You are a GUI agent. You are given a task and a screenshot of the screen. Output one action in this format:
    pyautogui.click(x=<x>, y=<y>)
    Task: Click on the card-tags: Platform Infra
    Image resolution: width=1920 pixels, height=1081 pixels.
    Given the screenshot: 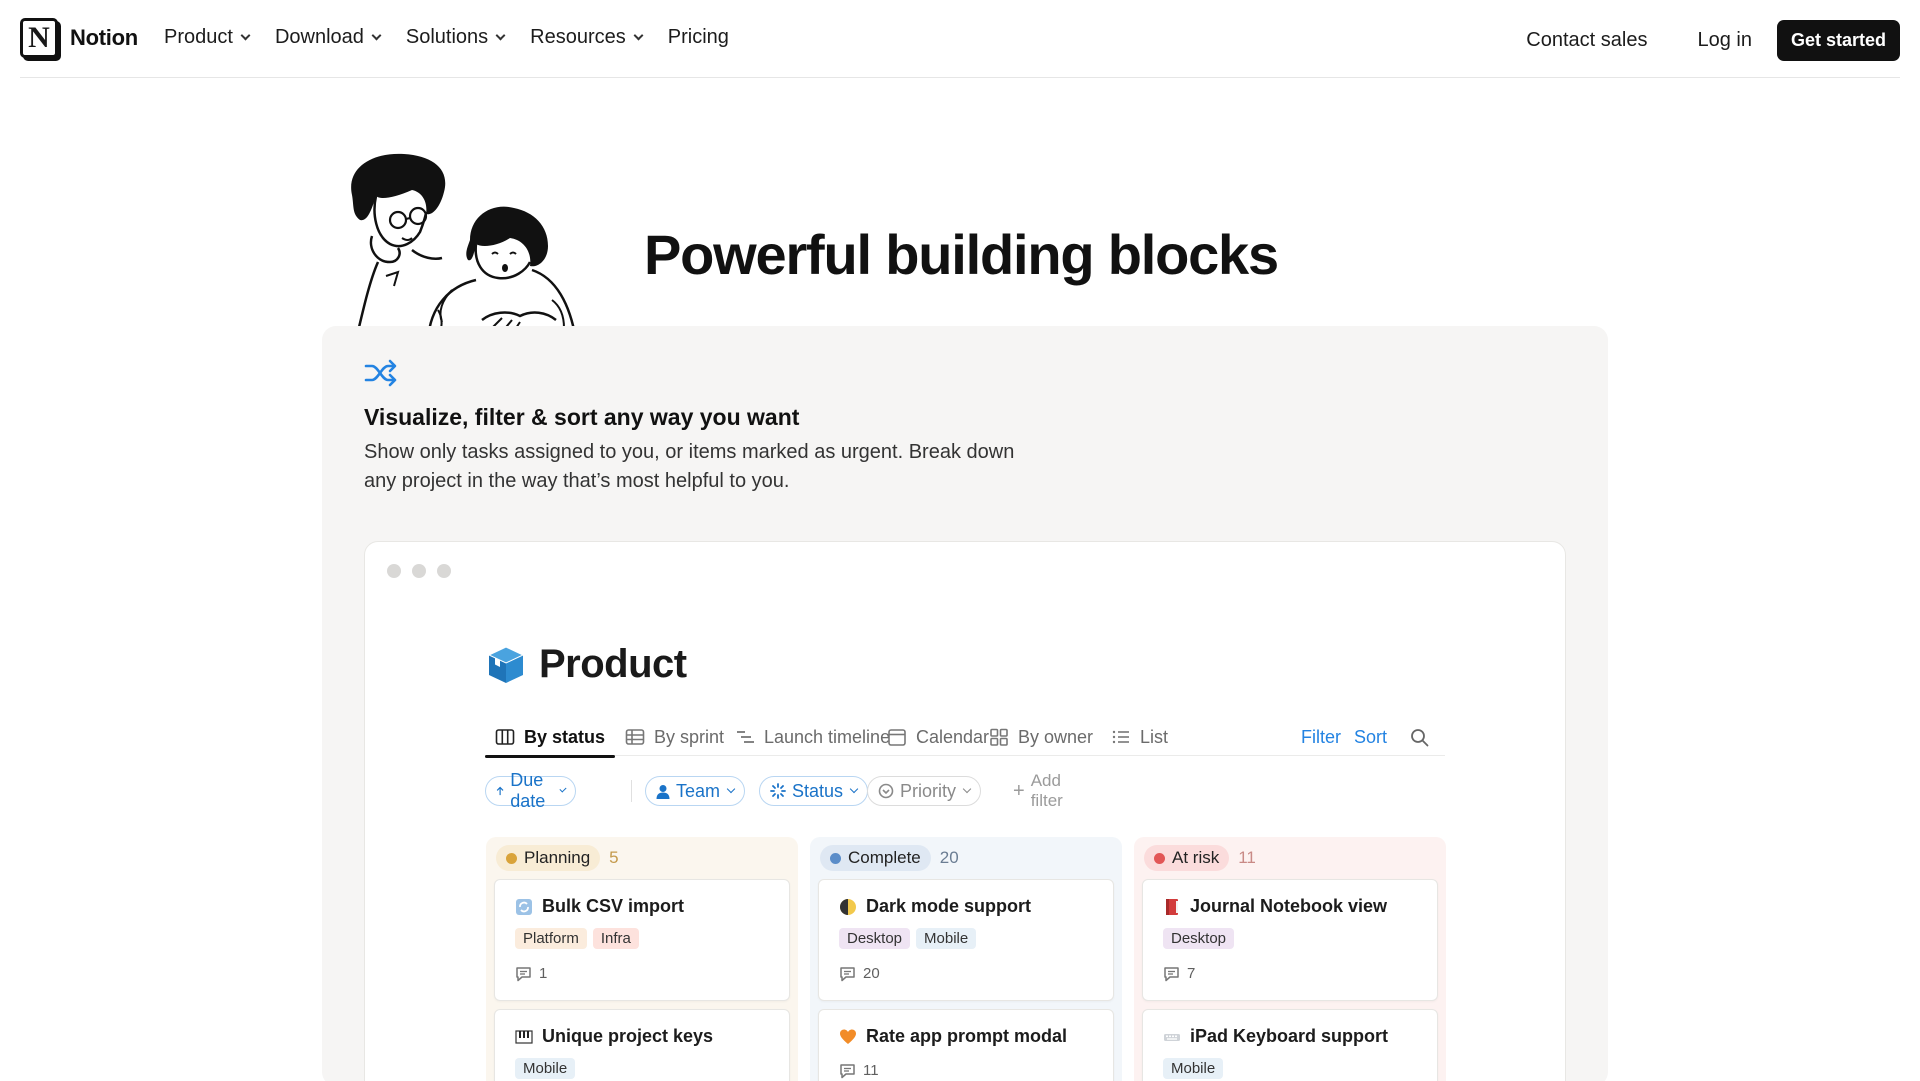 What is the action you would take?
    pyautogui.click(x=577, y=938)
    